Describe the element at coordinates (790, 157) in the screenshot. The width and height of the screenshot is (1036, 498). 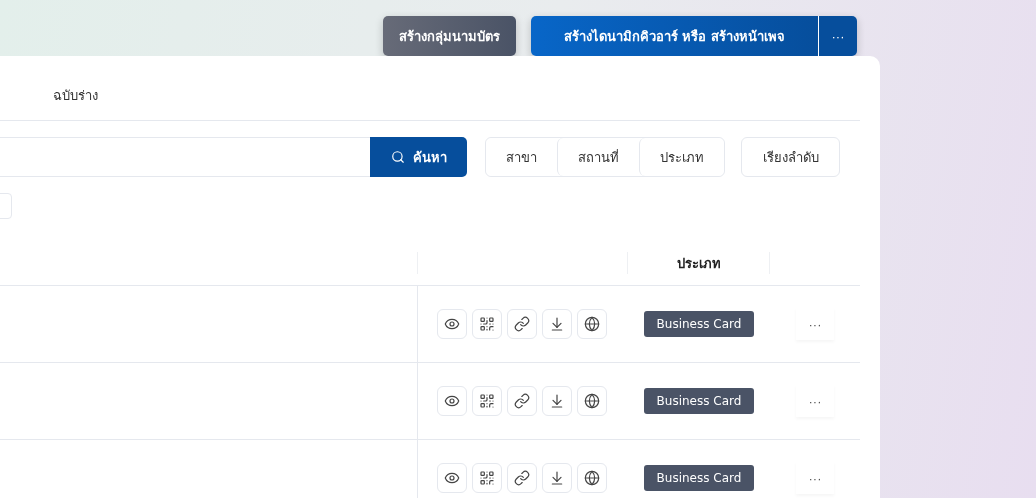
I see `sort-button: เรียงลำดับ` at that location.